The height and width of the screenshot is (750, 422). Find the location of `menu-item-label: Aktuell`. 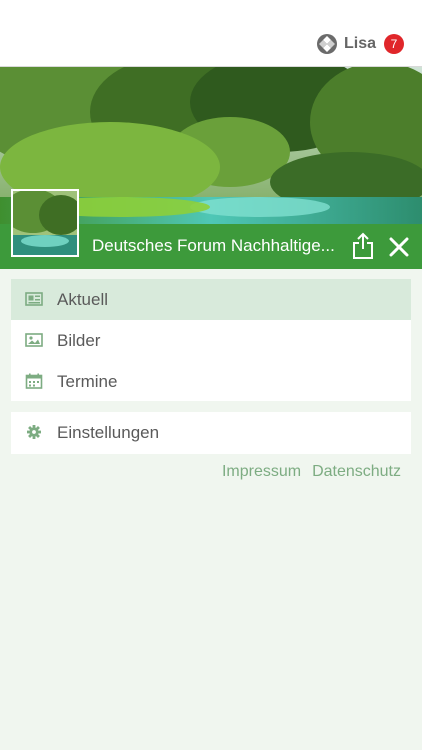

menu-item-label: Aktuell is located at coordinates (83, 299).